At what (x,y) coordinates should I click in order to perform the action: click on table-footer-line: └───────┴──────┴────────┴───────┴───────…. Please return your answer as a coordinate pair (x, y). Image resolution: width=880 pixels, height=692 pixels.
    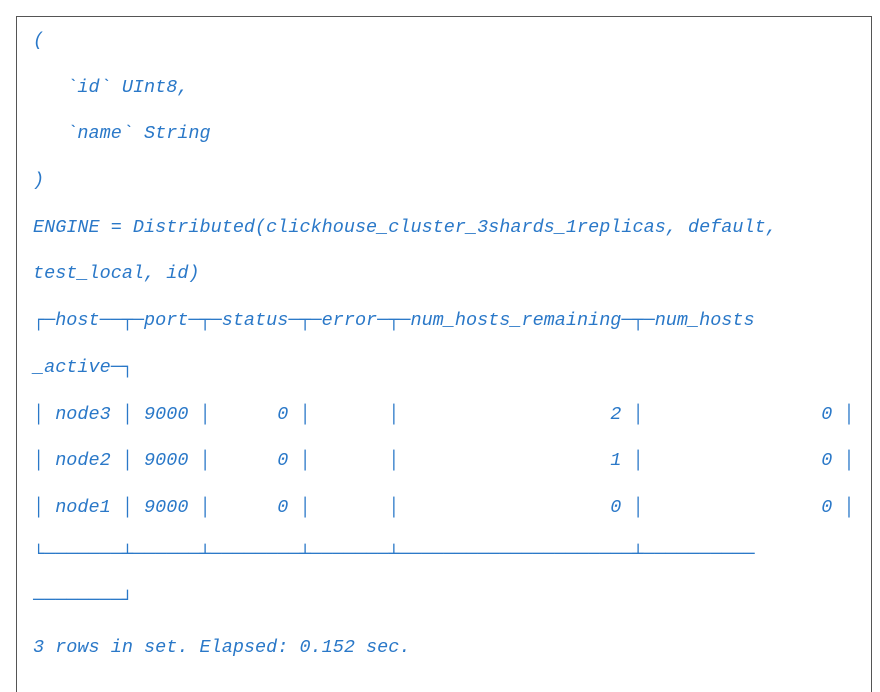
    Looking at the image, I should click on (394, 554).